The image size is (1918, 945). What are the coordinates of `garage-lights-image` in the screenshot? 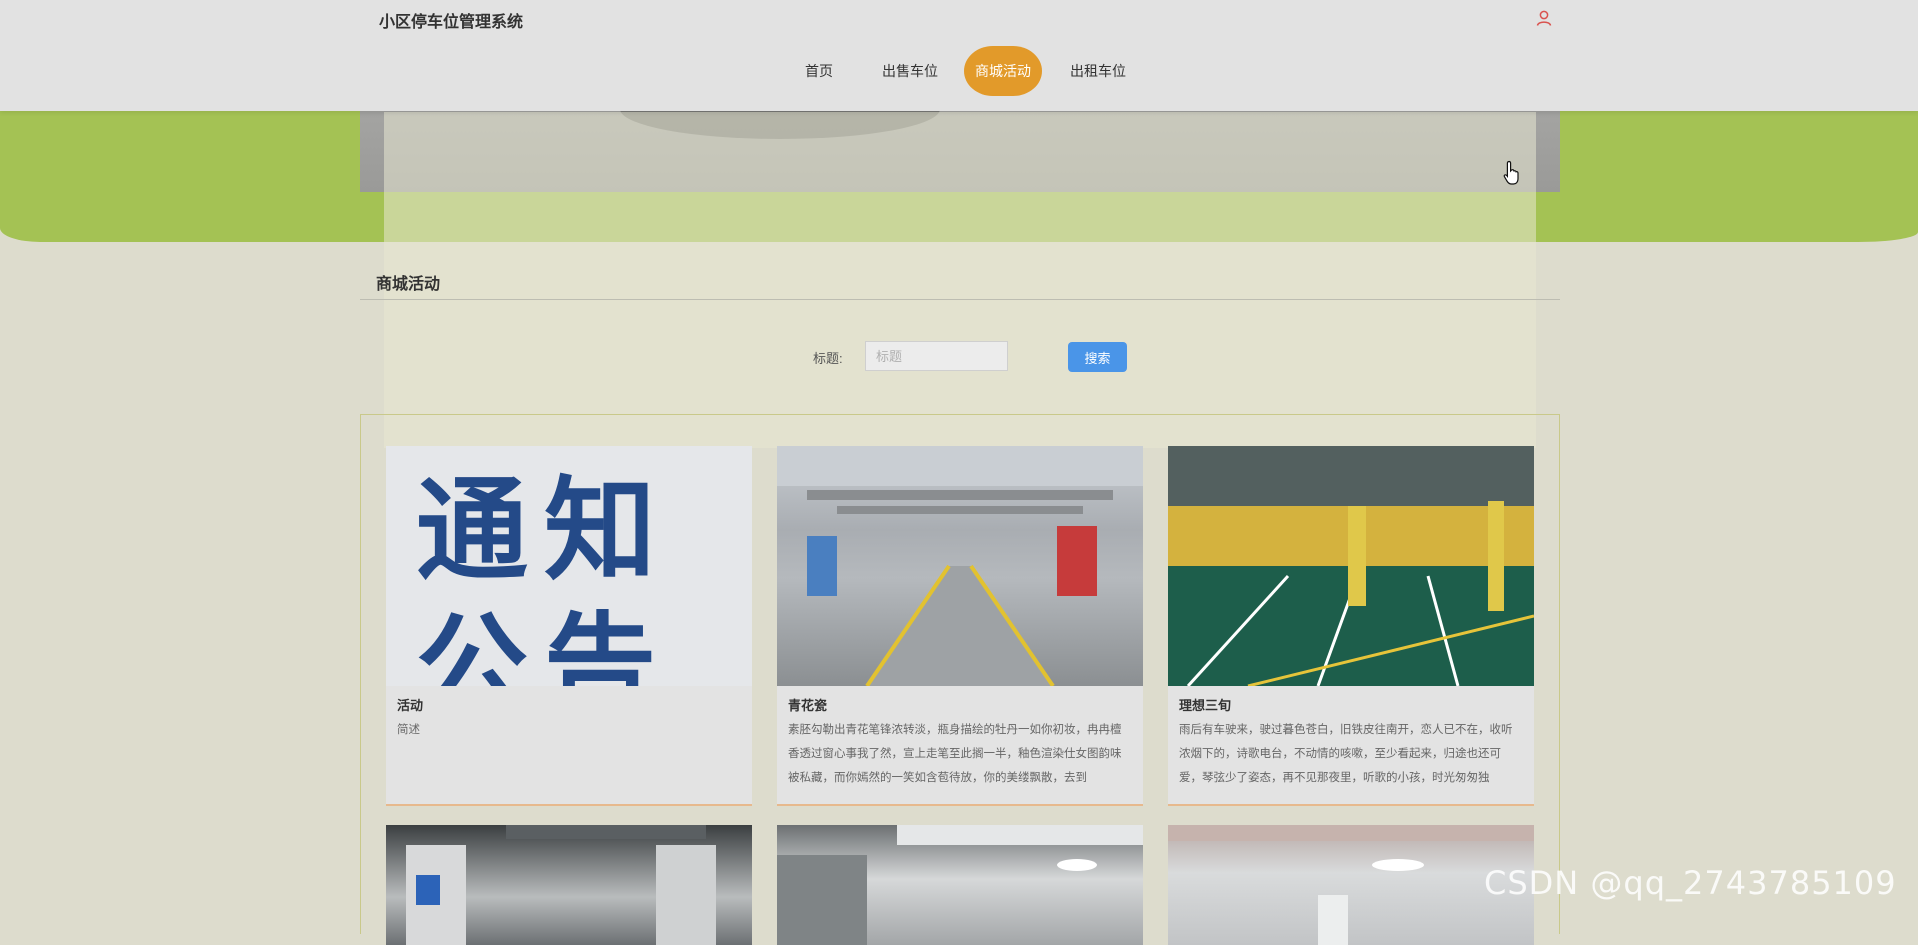 It's located at (1351, 885).